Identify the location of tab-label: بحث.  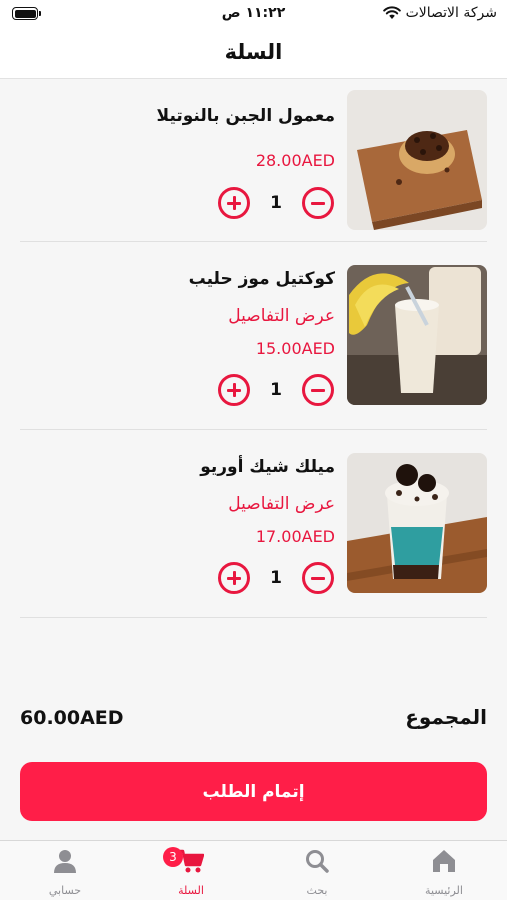
(317, 890).